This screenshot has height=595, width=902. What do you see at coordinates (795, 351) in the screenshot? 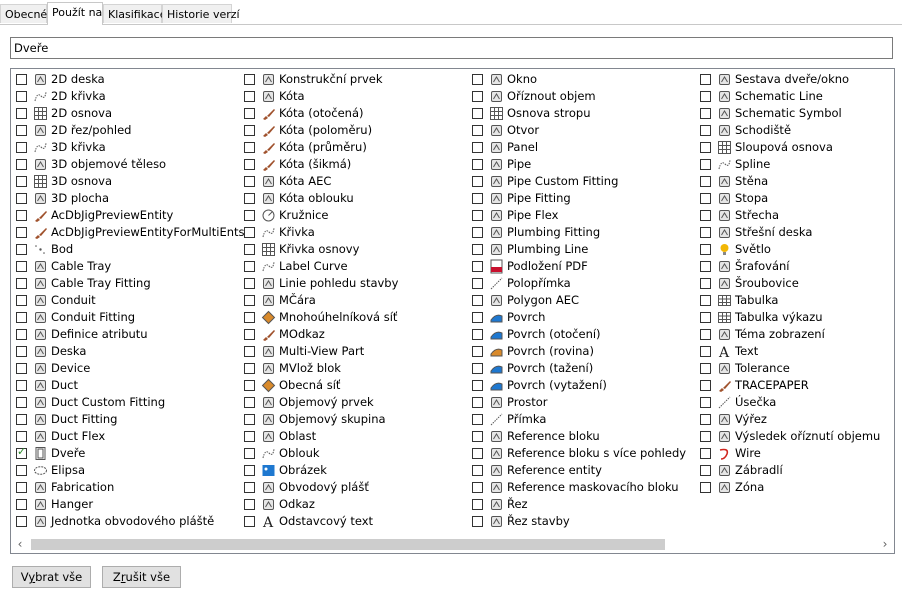
I see `object-type-item: A Text` at bounding box center [795, 351].